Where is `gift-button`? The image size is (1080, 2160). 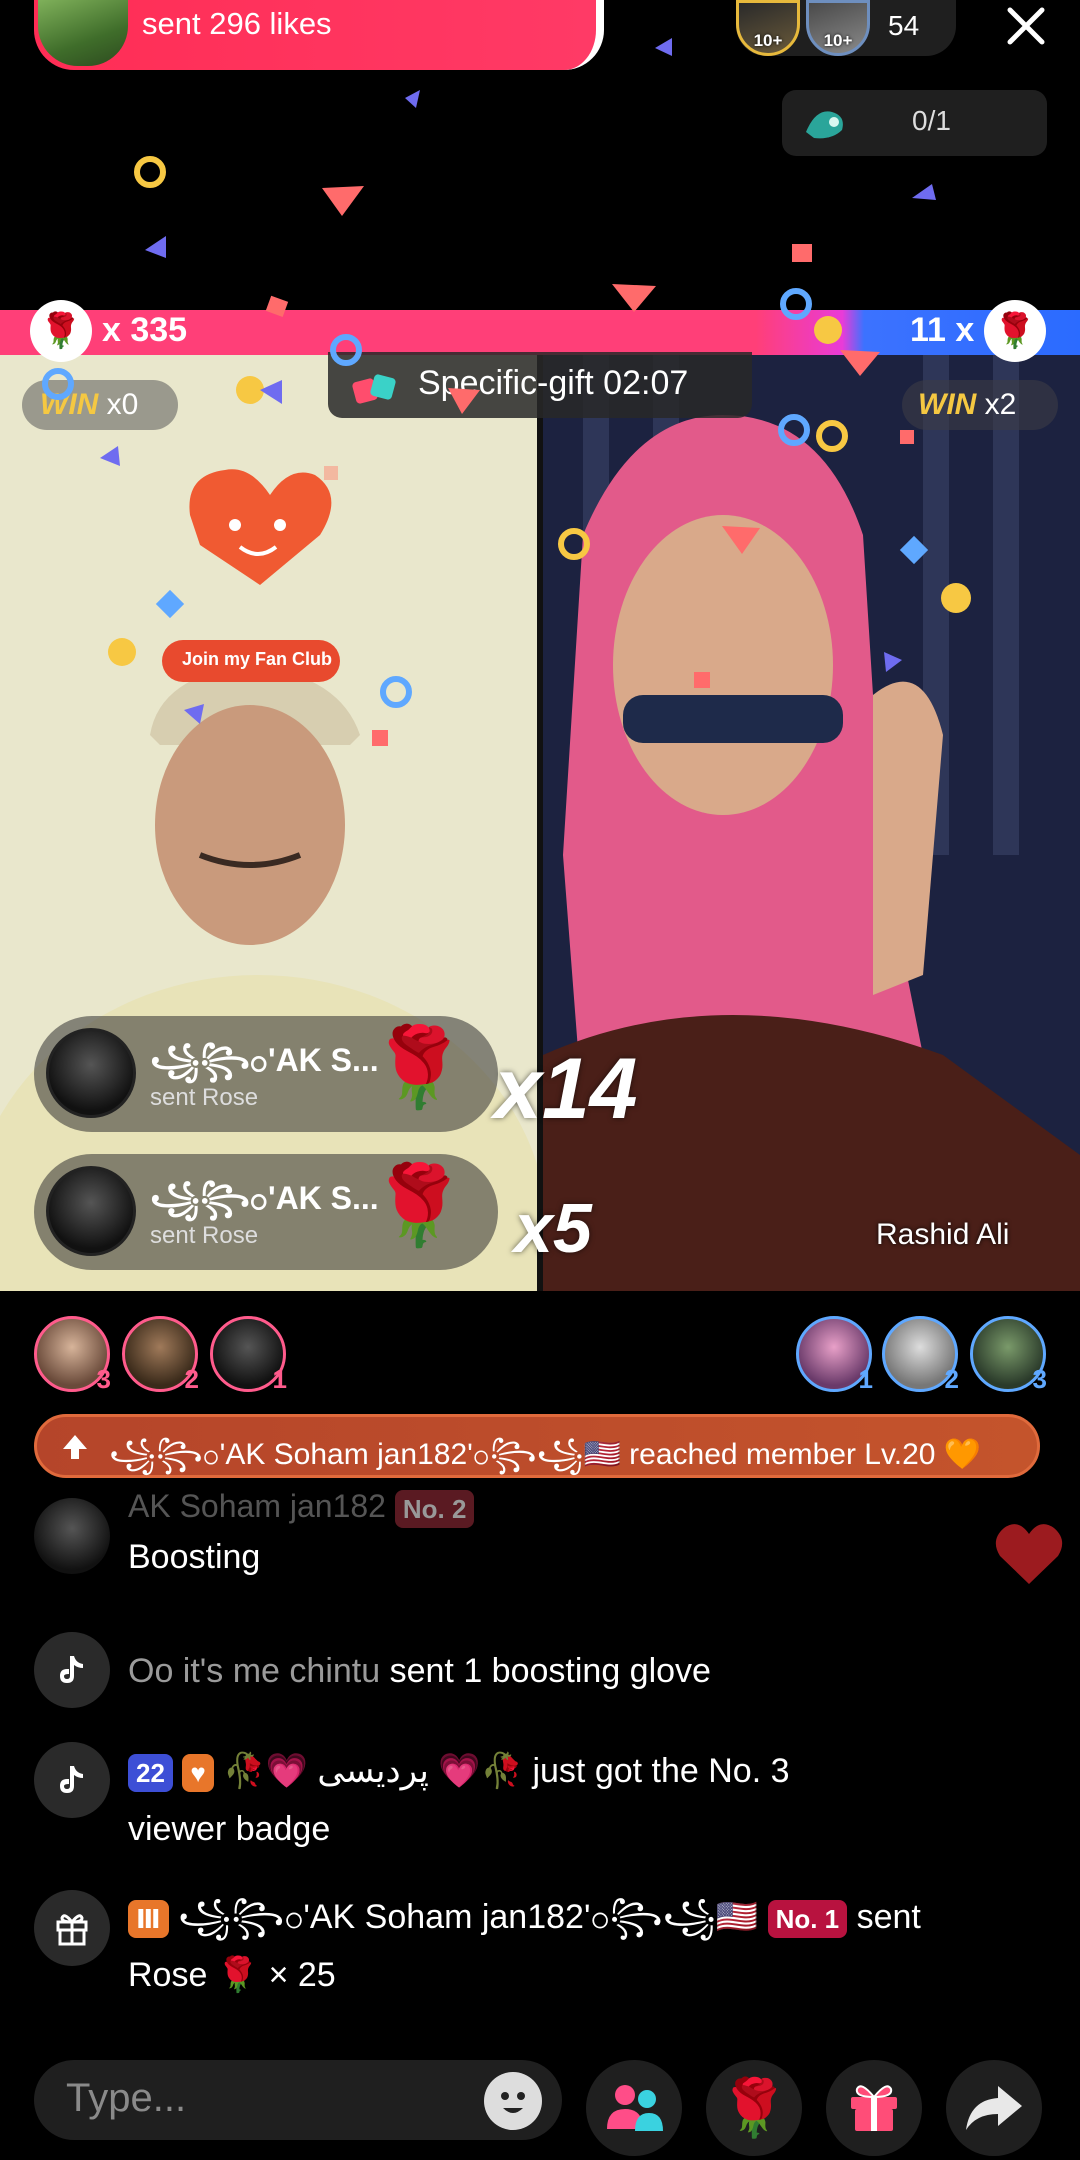 gift-button is located at coordinates (874, 2108).